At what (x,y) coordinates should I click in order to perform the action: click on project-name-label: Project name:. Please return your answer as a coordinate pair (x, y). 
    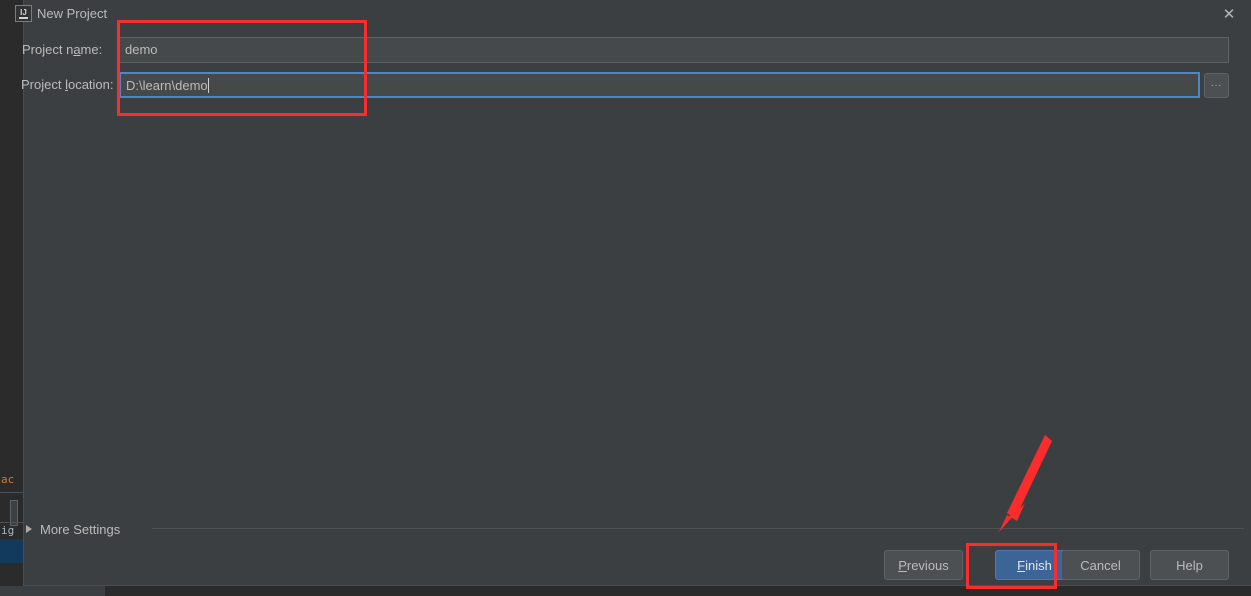
    Looking at the image, I should click on (62, 49).